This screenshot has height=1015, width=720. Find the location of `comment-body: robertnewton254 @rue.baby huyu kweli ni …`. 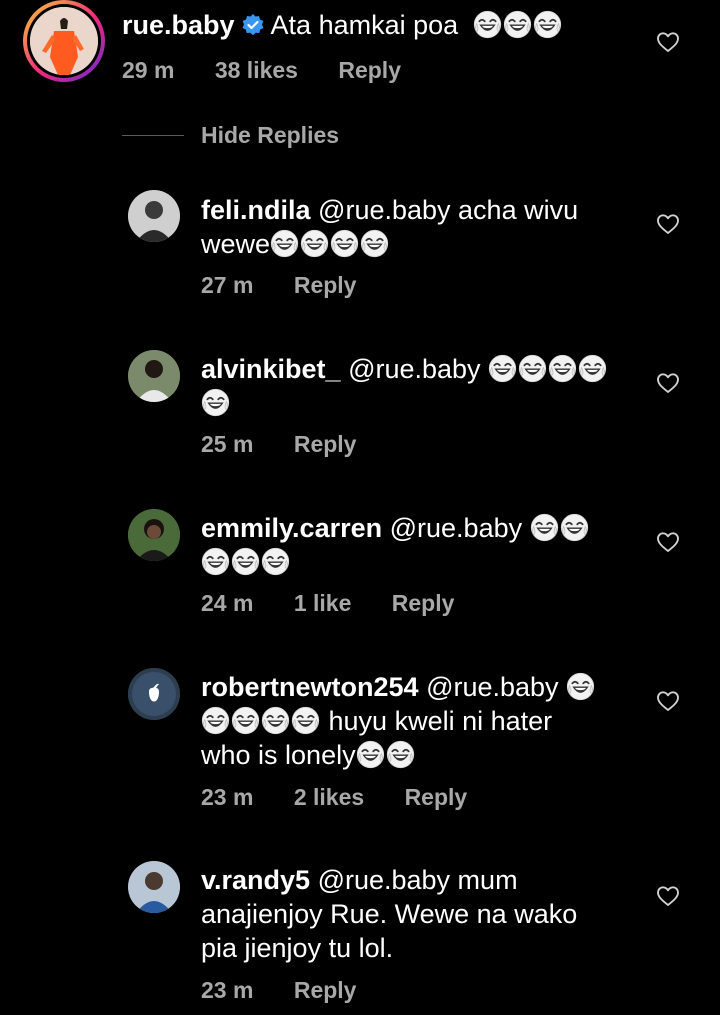

comment-body: robertnewton254 @rue.baby huyu kweli ni … is located at coordinates (398, 721).